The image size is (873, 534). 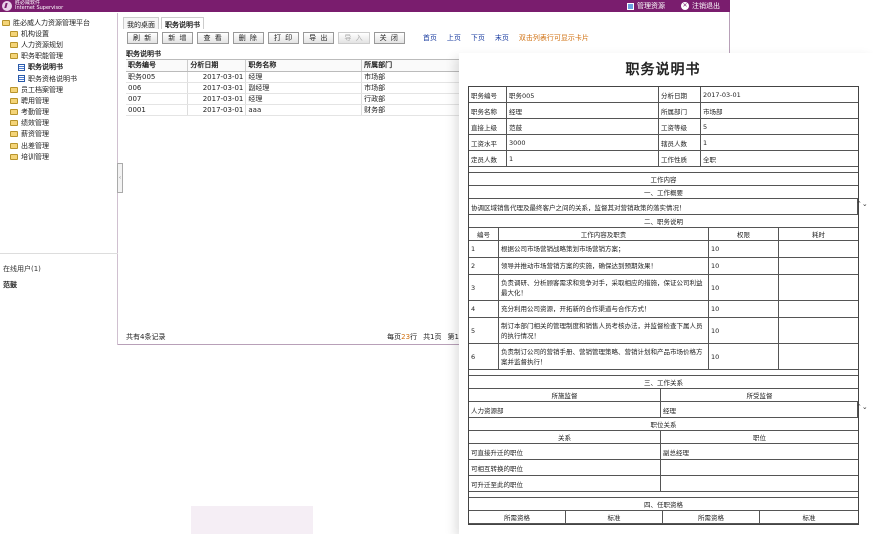 I want to click on table-cell: 006, so click(x=157, y=88).